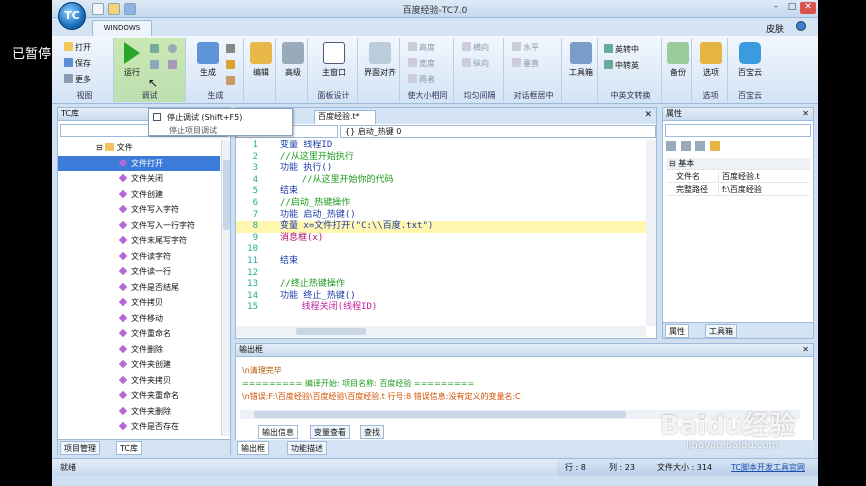 This screenshot has height=486, width=866. What do you see at coordinates (677, 331) in the screenshot?
I see `tab-properties: 属性` at bounding box center [677, 331].